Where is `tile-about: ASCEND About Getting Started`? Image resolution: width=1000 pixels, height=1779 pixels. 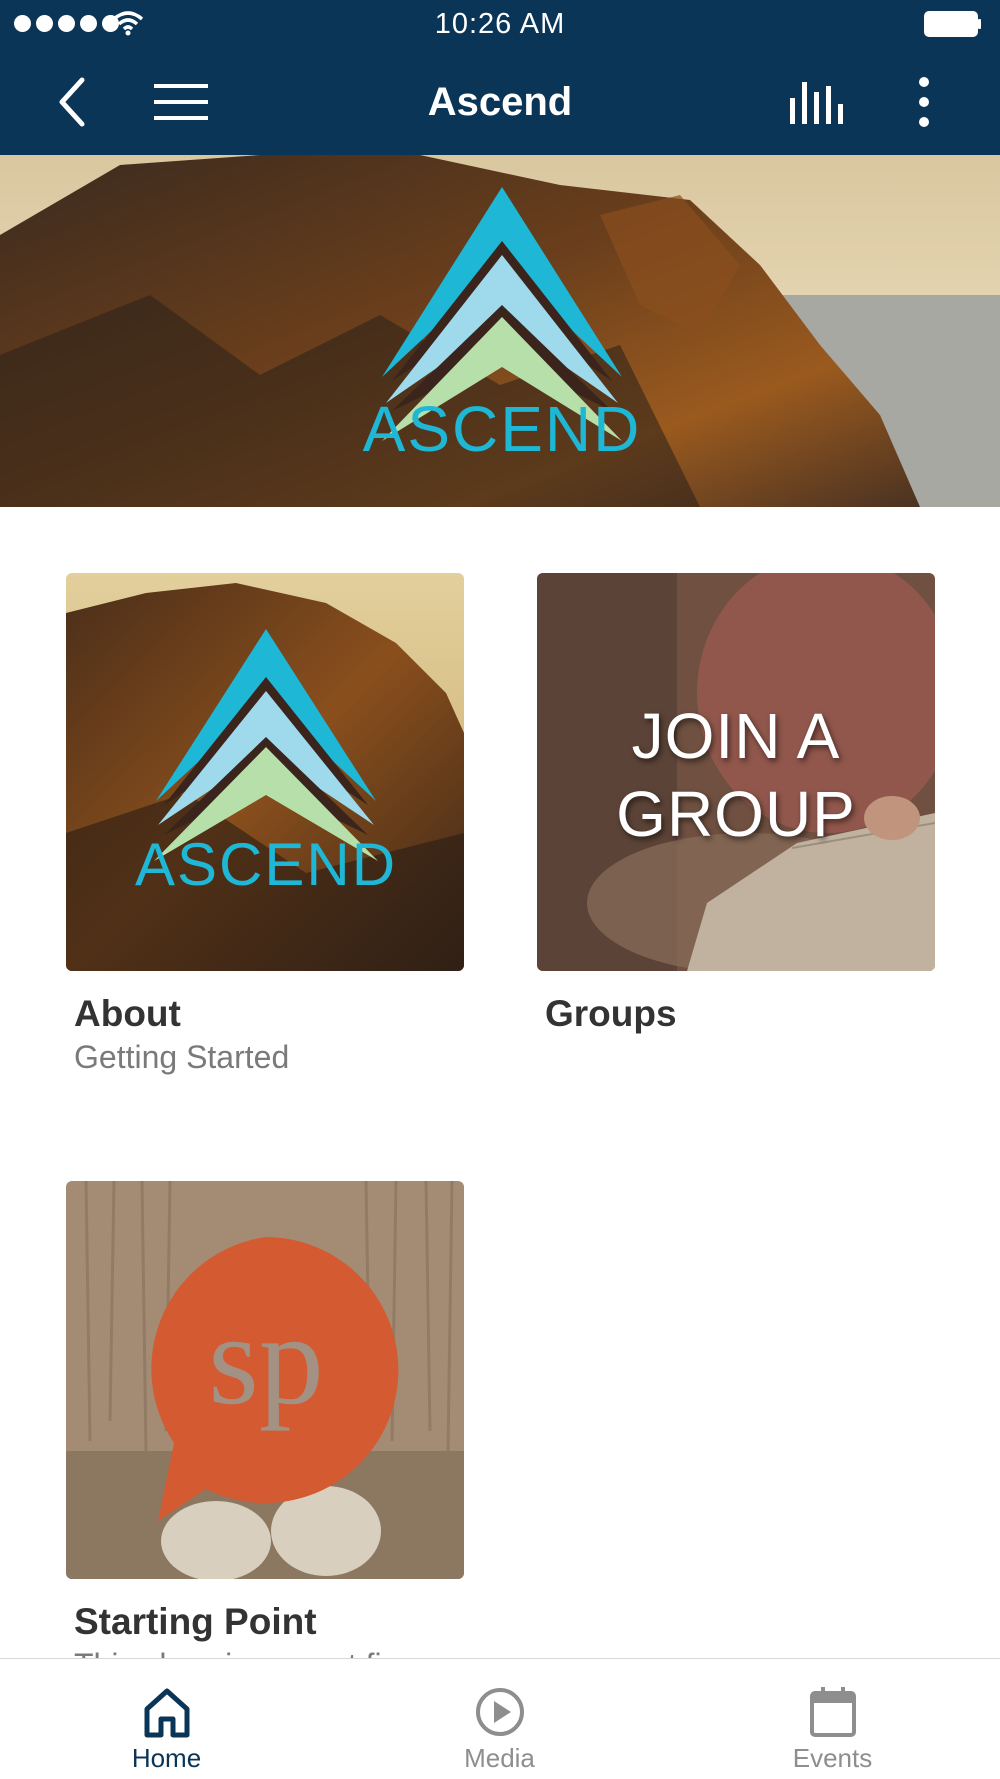 tile-about: ASCEND About Getting Started is located at coordinates (265, 824).